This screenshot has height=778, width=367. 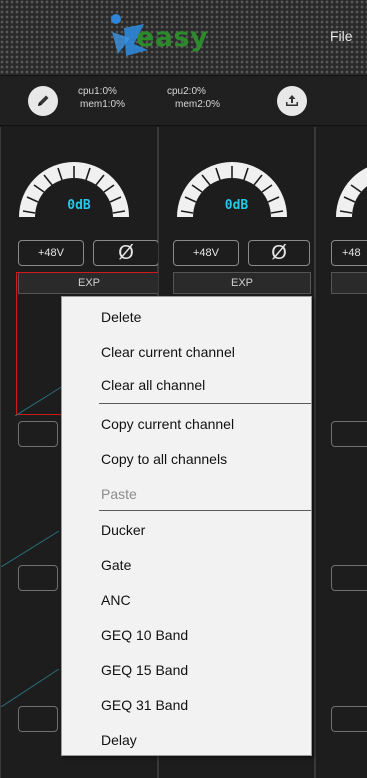 What do you see at coordinates (186, 565) in the screenshot?
I see `menu-item-gate: Gate` at bounding box center [186, 565].